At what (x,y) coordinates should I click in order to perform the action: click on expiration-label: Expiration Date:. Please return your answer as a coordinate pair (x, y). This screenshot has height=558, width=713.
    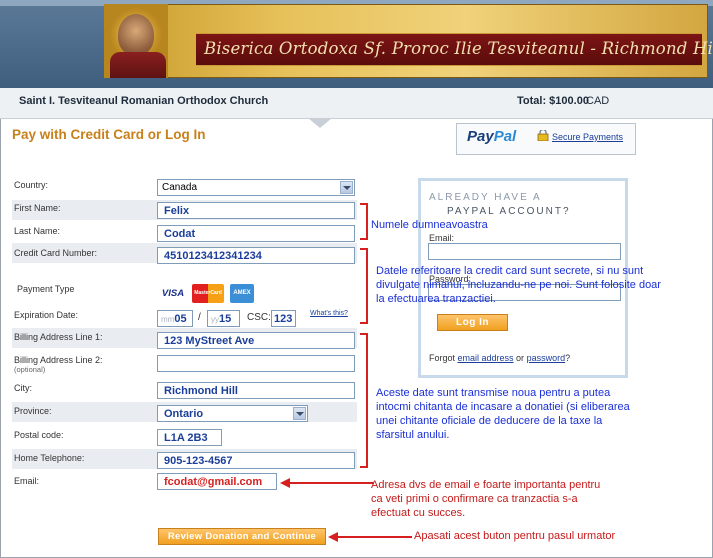
    Looking at the image, I should click on (46, 315).